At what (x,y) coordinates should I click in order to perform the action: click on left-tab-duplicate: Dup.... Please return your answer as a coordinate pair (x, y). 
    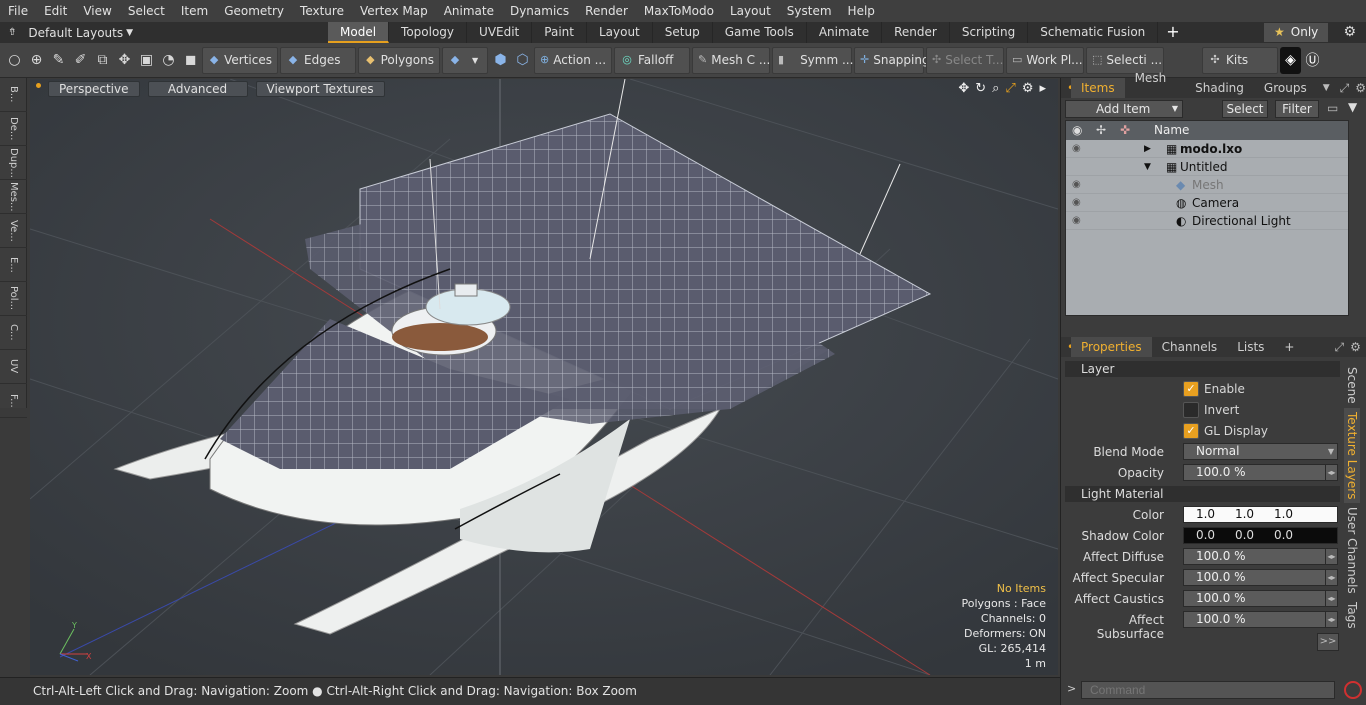
    Looking at the image, I should click on (13, 163).